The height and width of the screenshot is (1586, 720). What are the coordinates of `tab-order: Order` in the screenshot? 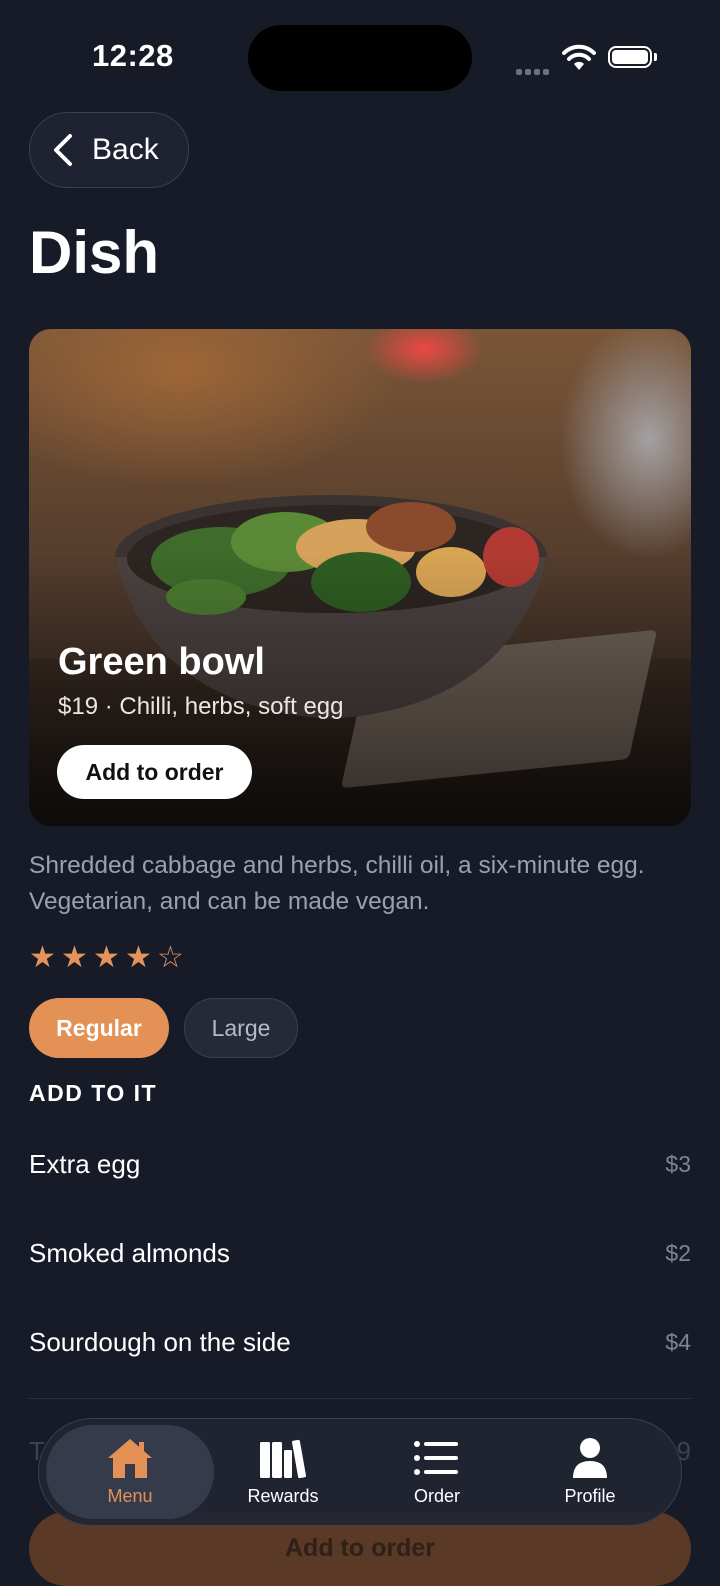 It's located at (437, 1472).